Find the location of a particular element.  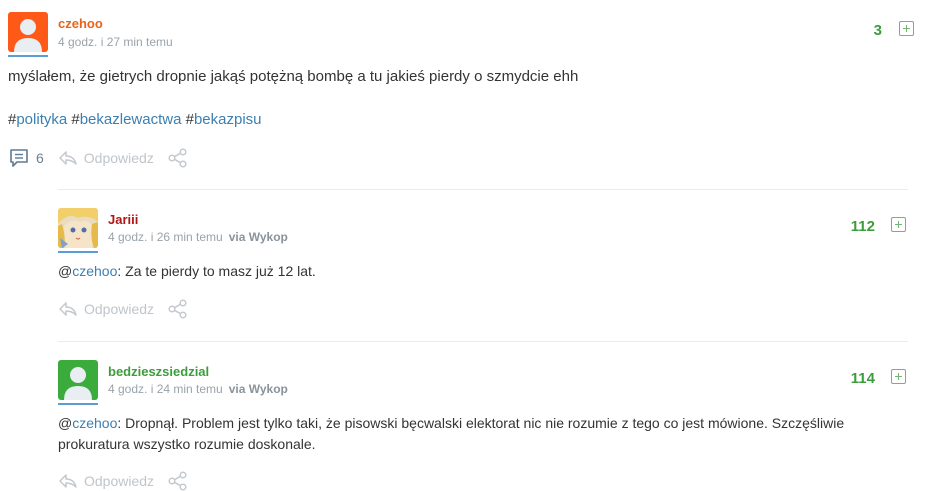

tag-link: #polityka is located at coordinates (37, 119).